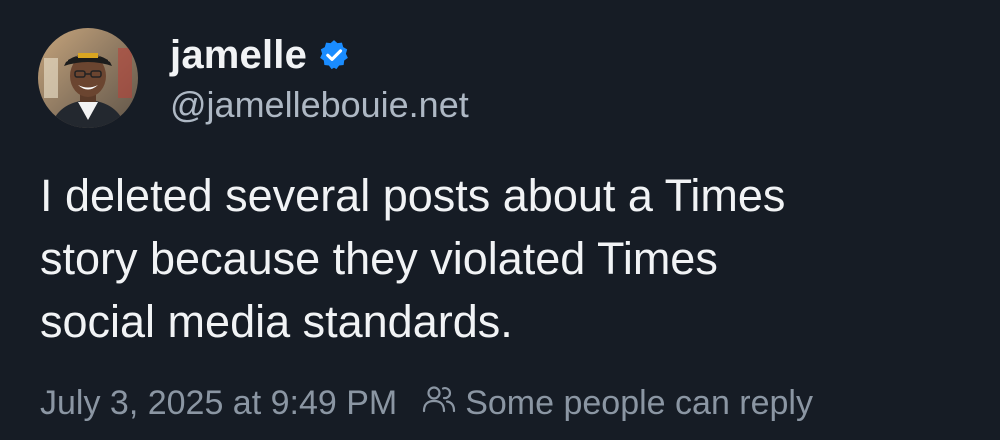 The width and height of the screenshot is (1000, 440). Describe the element at coordinates (238, 55) in the screenshot. I see `author-display-name: jamelle` at that location.